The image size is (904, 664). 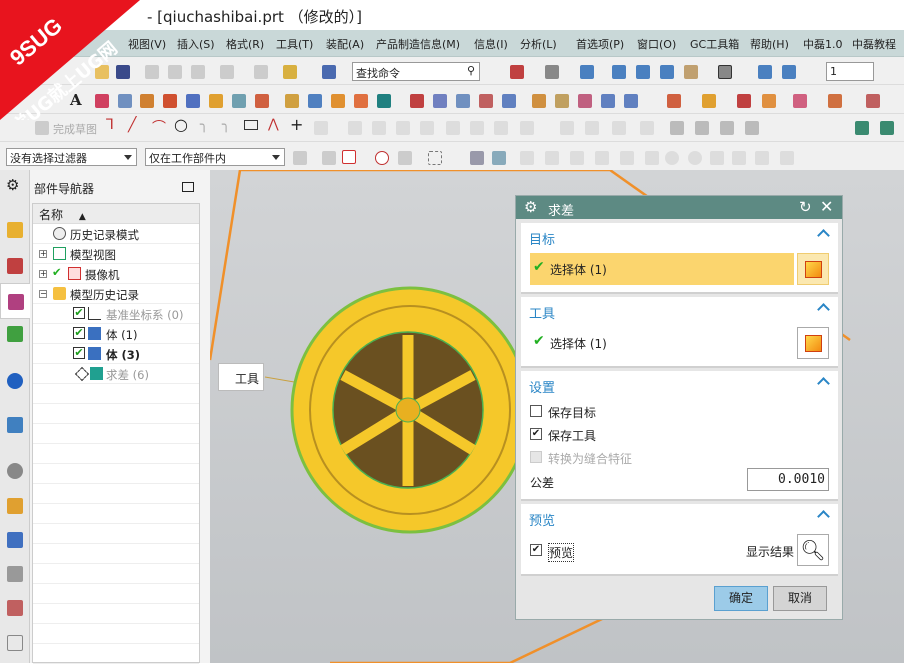 What do you see at coordinates (536, 411) in the screenshot?
I see `keep-target-checkbox` at bounding box center [536, 411].